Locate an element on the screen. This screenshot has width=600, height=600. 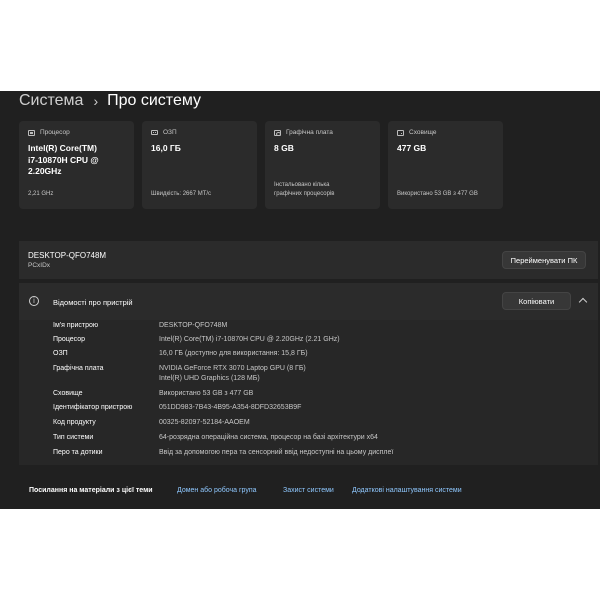
spec-label: Перо та дотики is located at coordinates (78, 452).